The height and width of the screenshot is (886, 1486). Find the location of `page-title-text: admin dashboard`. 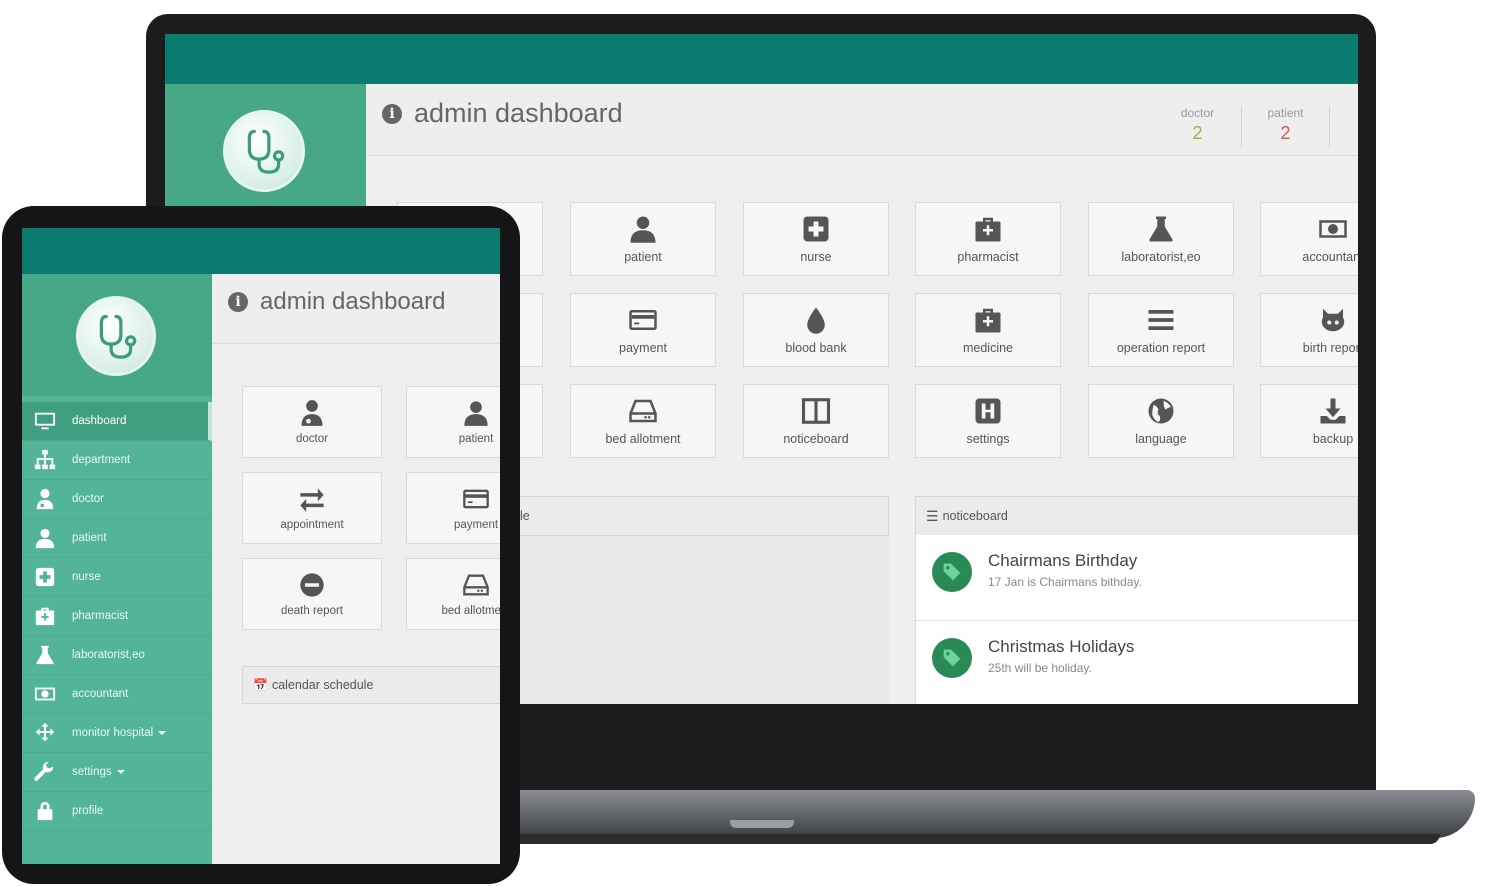

page-title-text: admin dashboard is located at coordinates (518, 113).